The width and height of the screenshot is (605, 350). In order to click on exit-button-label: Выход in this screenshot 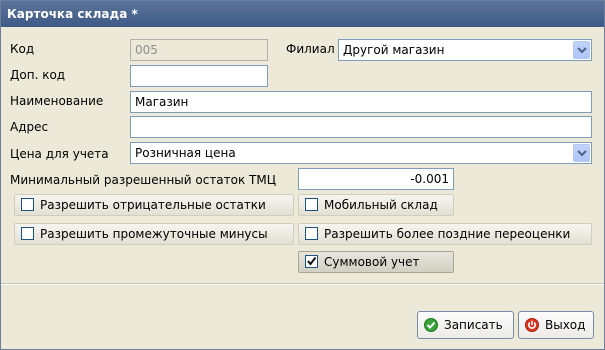, I will do `click(565, 325)`.